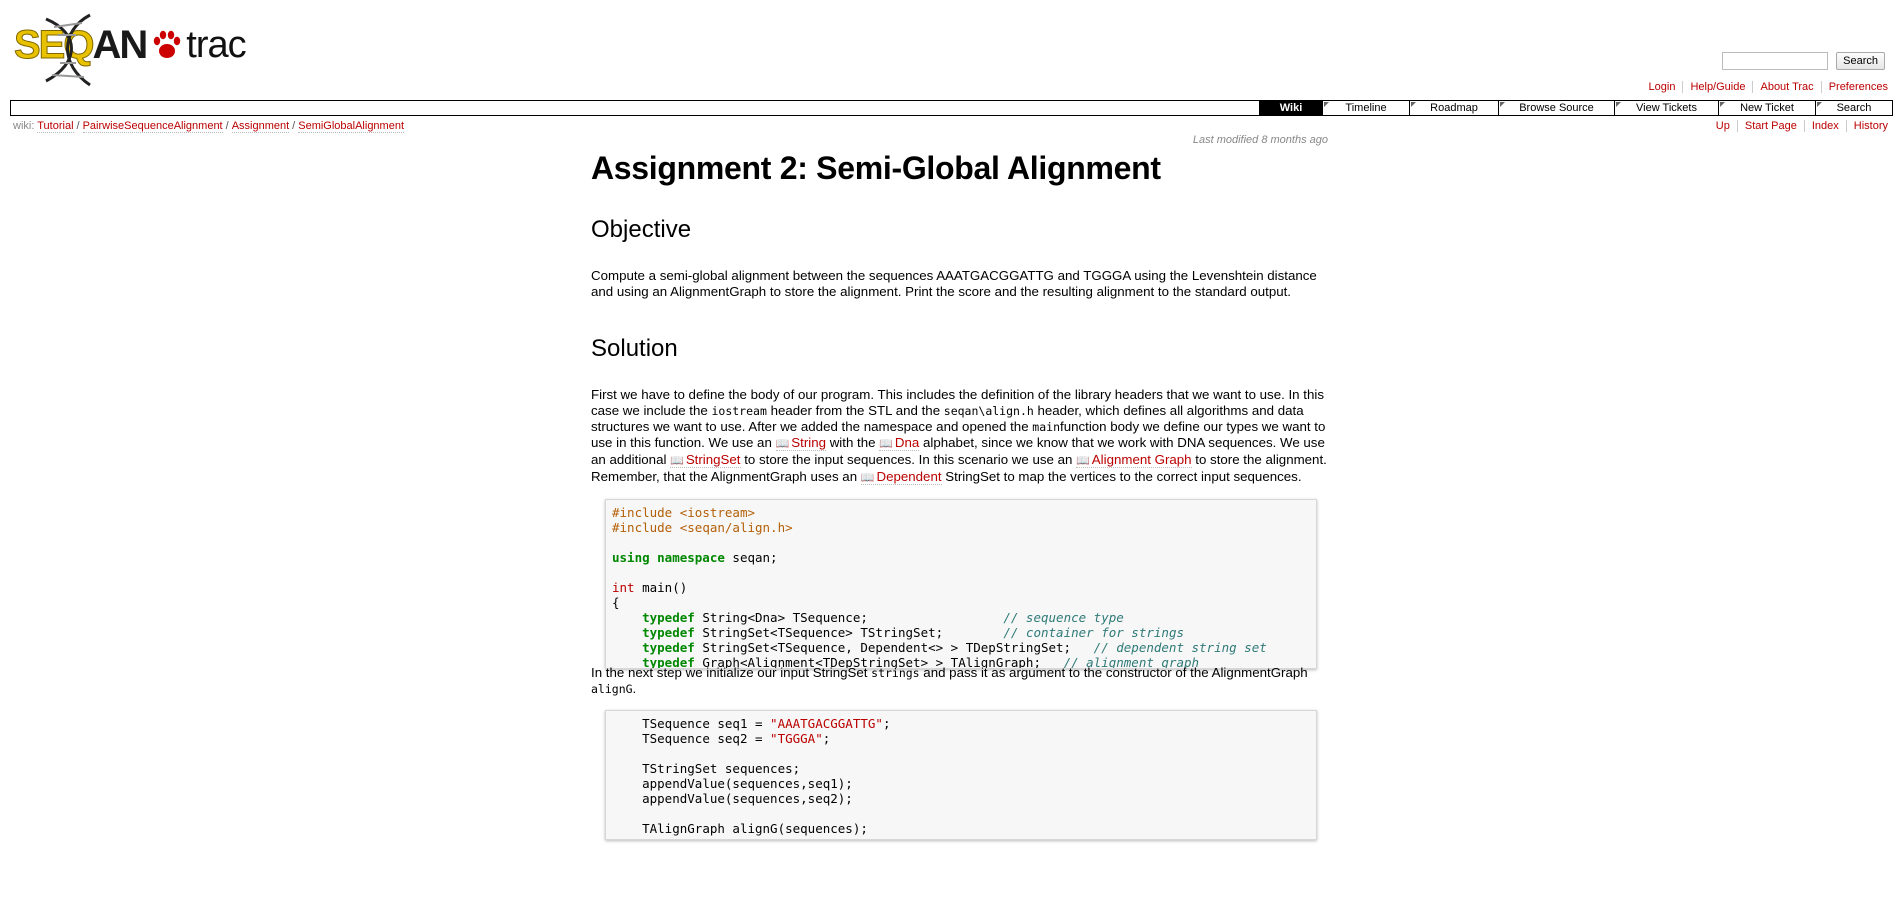  Describe the element at coordinates (1786, 87) in the screenshot. I see `about-trac-link: About Trac` at that location.